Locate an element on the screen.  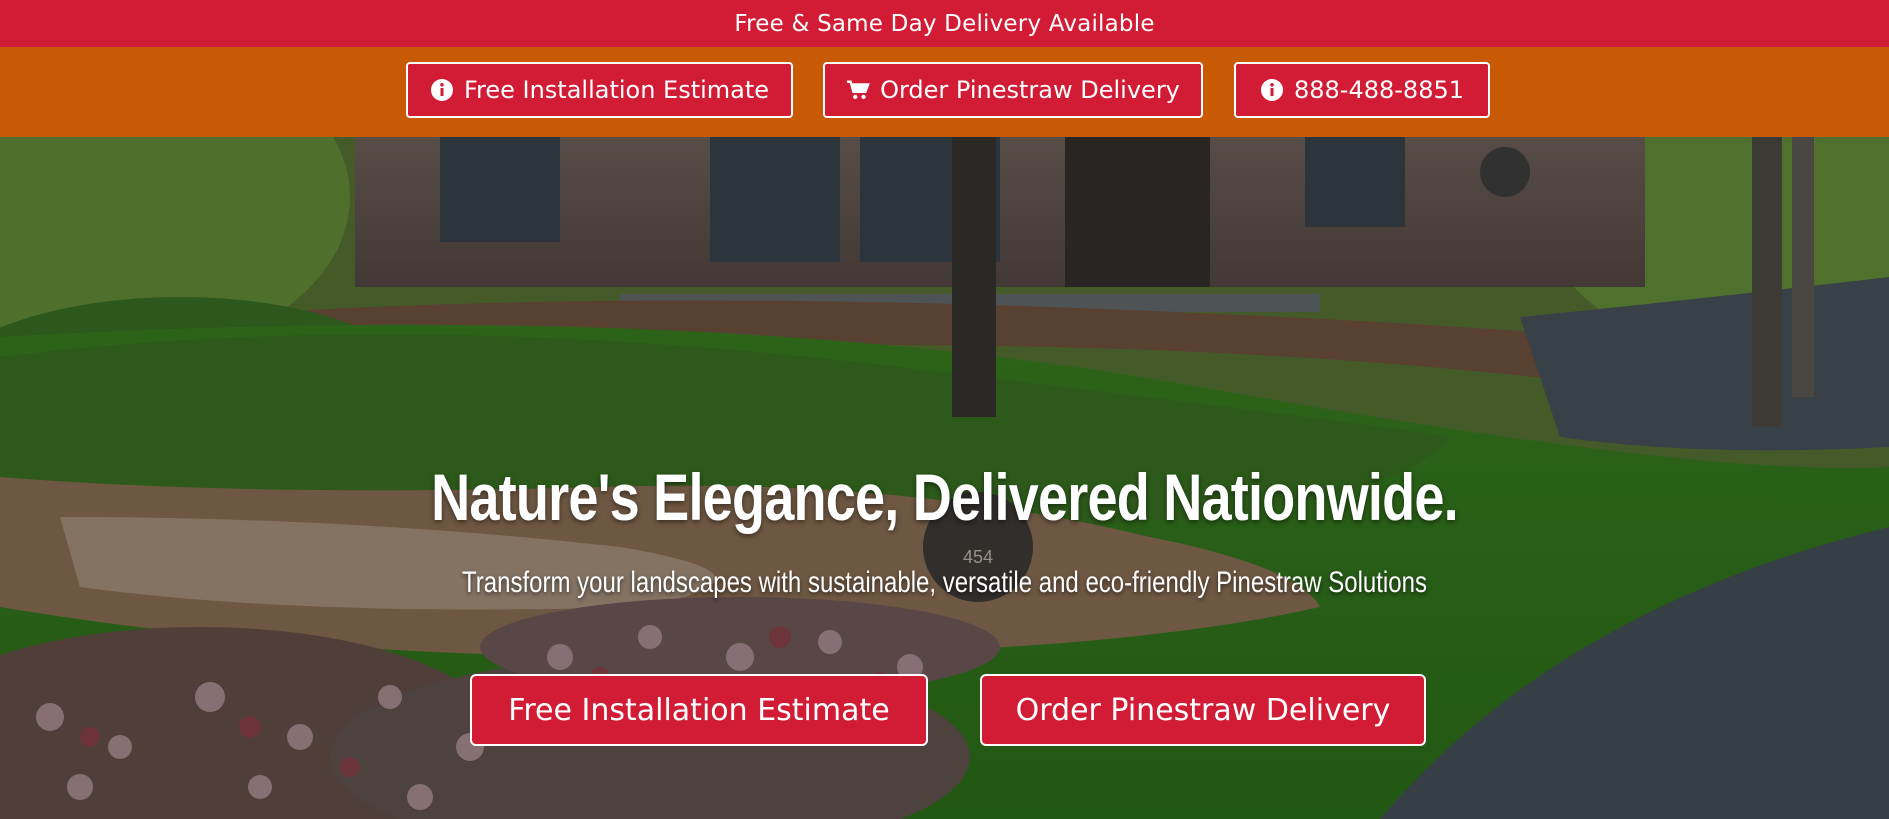
announcement-bar: Free & Same Day Delivery Available is located at coordinates (944, 23).